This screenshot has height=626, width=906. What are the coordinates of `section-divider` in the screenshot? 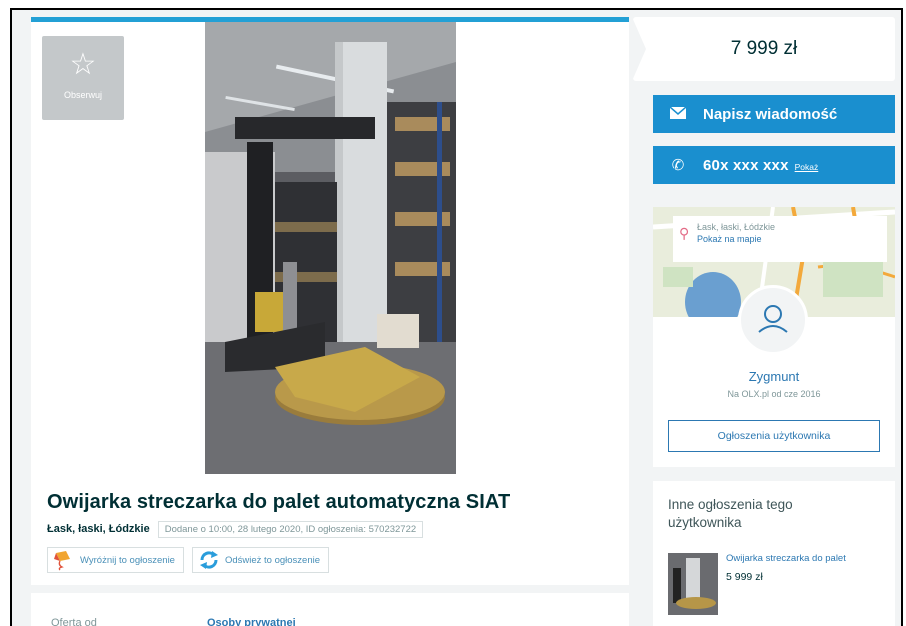 It's located at (330, 589).